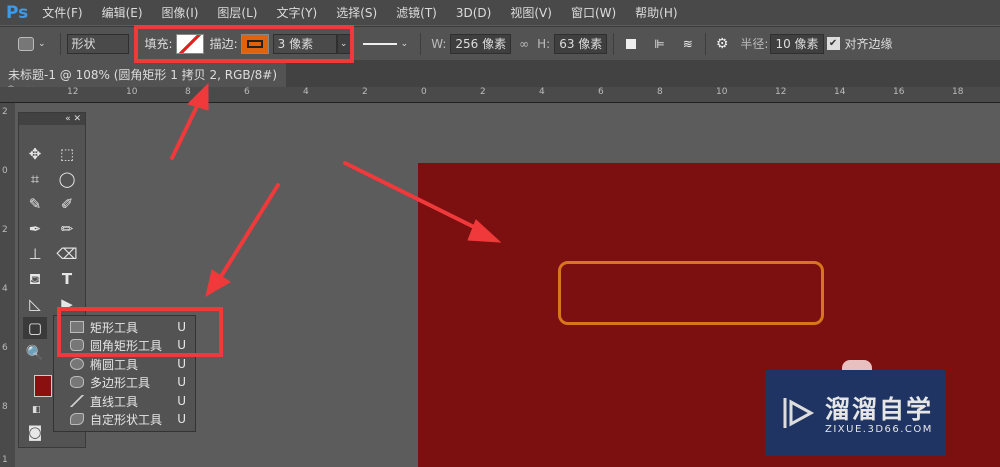  I want to click on menu-select: 选择(S), so click(356, 12).